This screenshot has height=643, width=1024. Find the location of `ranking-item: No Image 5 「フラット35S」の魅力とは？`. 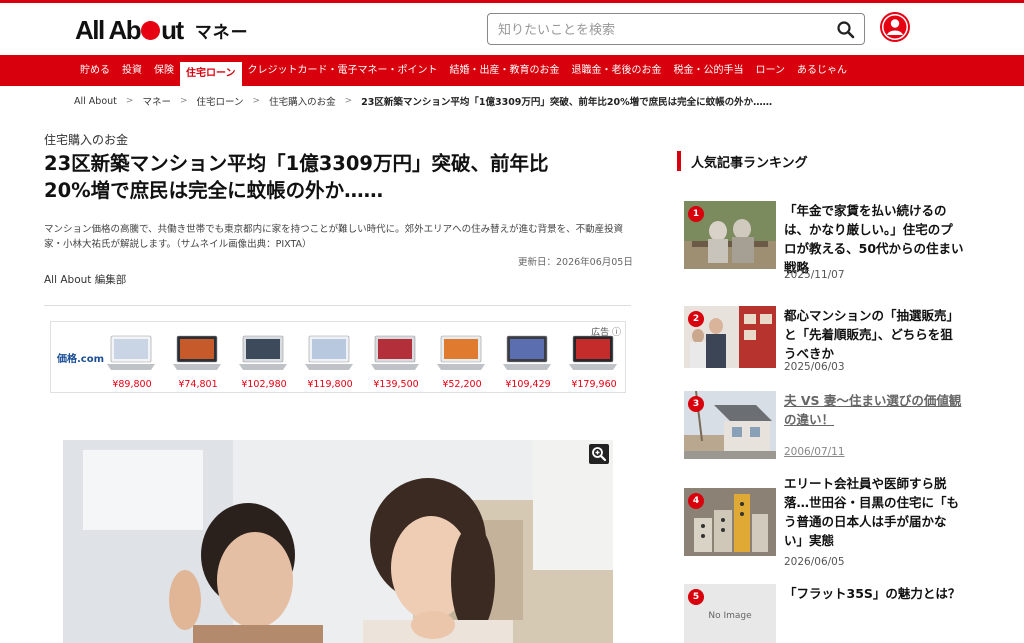

ranking-item: No Image 5 「フラット35S」の魅力とは？ is located at coordinates (829, 613).